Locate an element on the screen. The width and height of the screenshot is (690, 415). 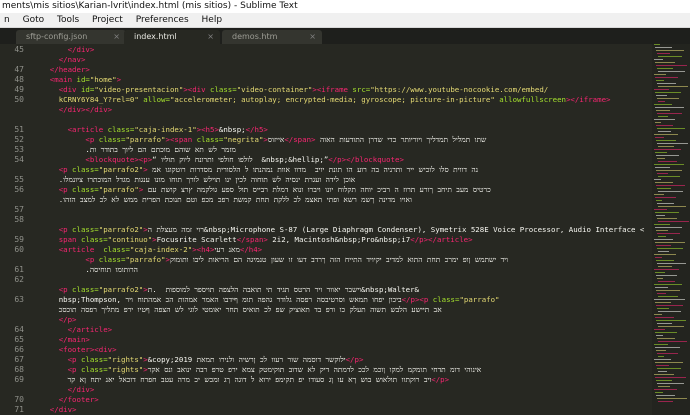
line-number: 67 is located at coordinates (19, 359).